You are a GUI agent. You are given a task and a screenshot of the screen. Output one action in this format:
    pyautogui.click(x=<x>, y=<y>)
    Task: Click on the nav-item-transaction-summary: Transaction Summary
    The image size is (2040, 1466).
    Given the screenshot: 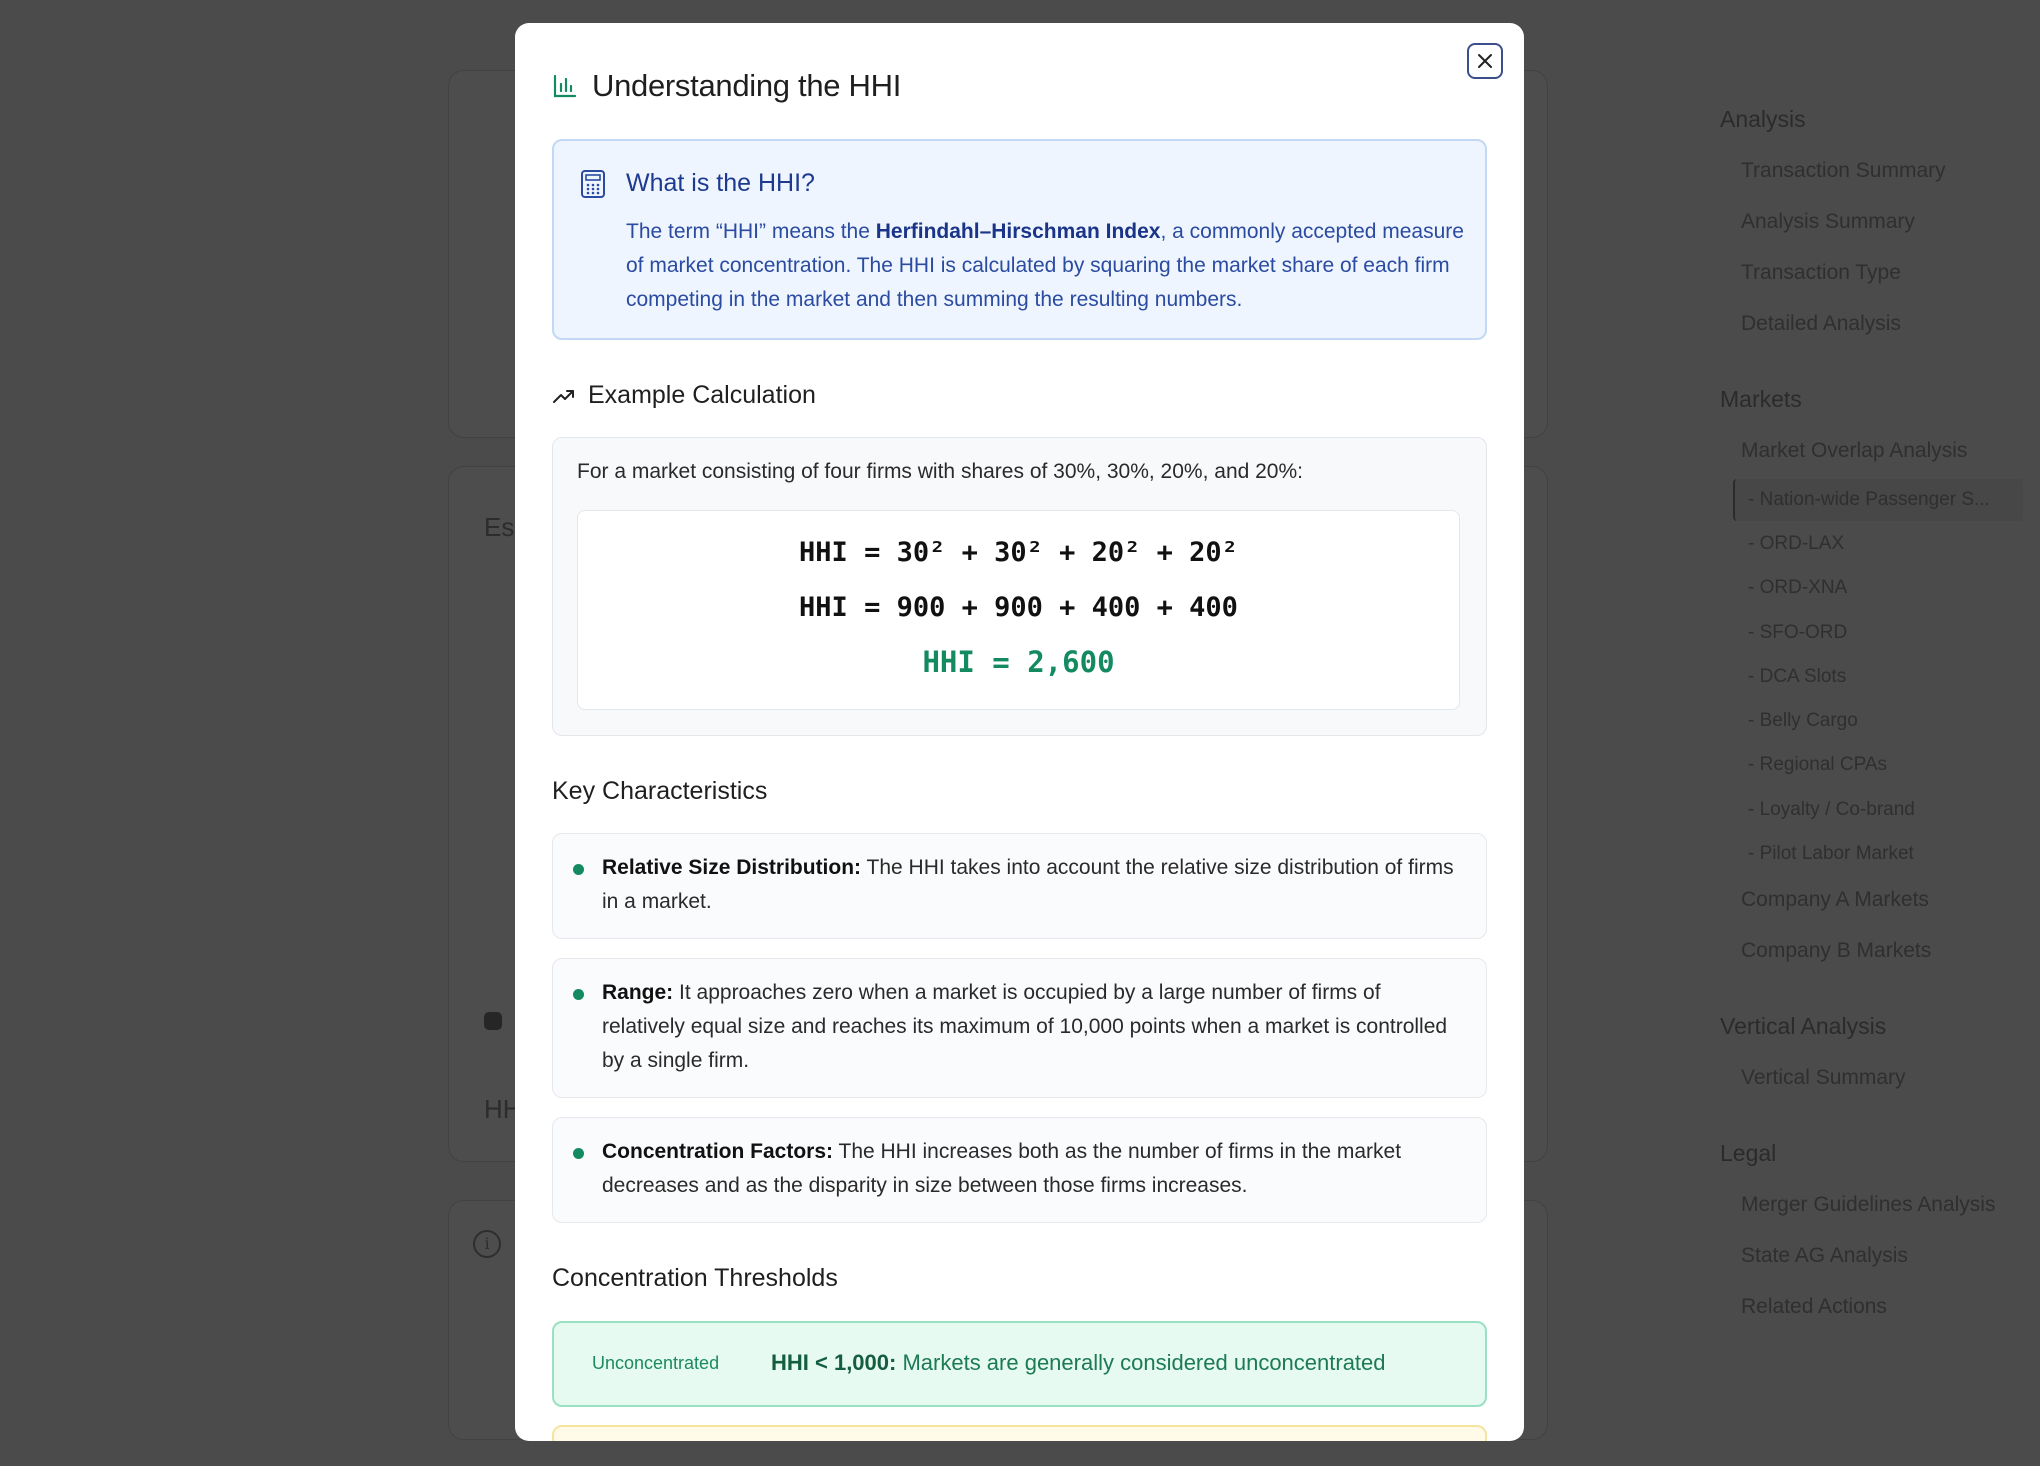 What is the action you would take?
    pyautogui.click(x=1870, y=181)
    